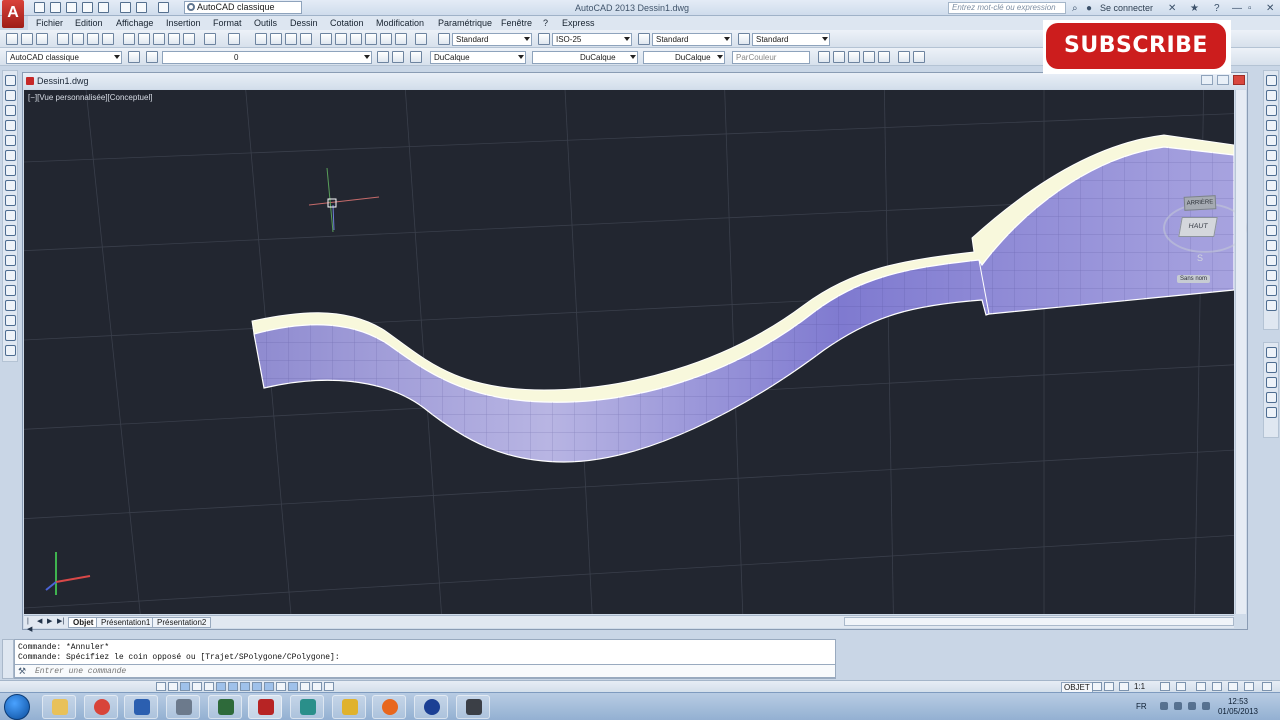 The width and height of the screenshot is (1280, 720). I want to click on infer-constraints-toggle, so click(161, 686).